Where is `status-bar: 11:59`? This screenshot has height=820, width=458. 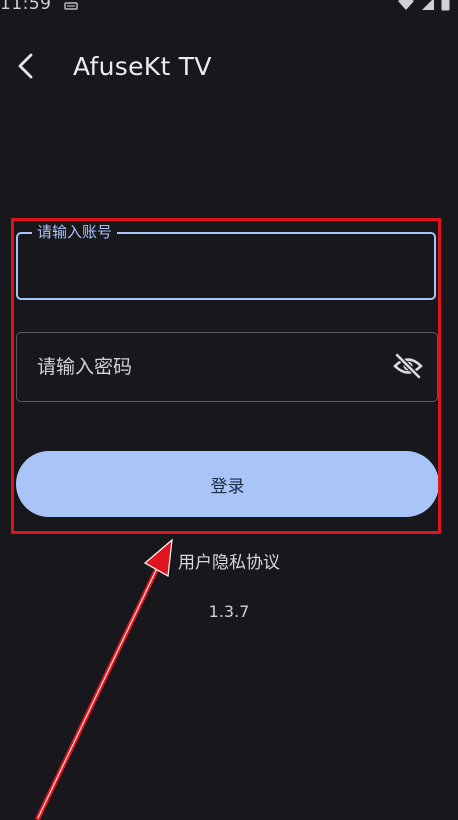 status-bar: 11:59 is located at coordinates (229, 12).